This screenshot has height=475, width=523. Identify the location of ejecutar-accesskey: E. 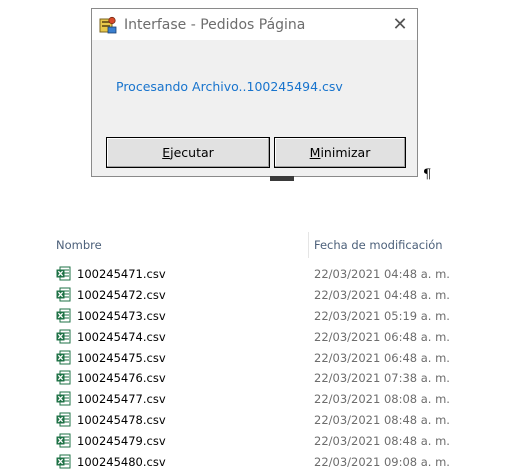
(166, 152).